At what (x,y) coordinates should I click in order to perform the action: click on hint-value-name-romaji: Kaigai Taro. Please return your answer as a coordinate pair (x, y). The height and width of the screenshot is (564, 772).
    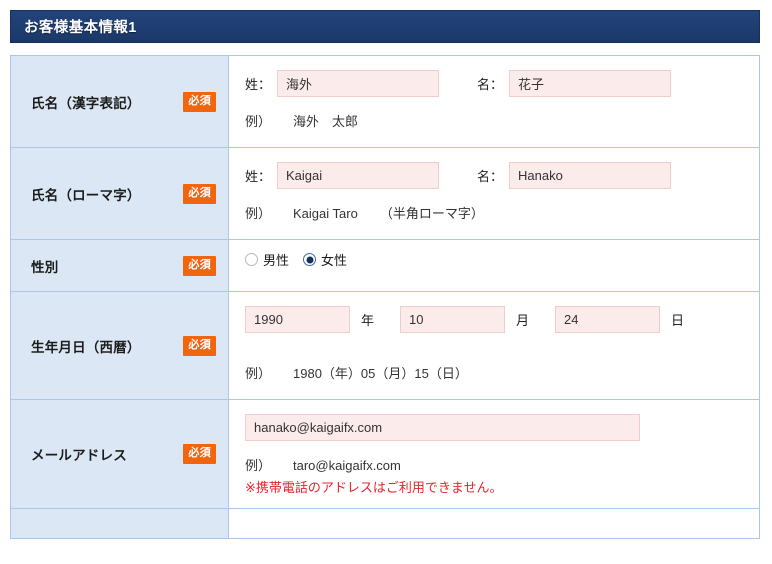
    Looking at the image, I should click on (325, 213).